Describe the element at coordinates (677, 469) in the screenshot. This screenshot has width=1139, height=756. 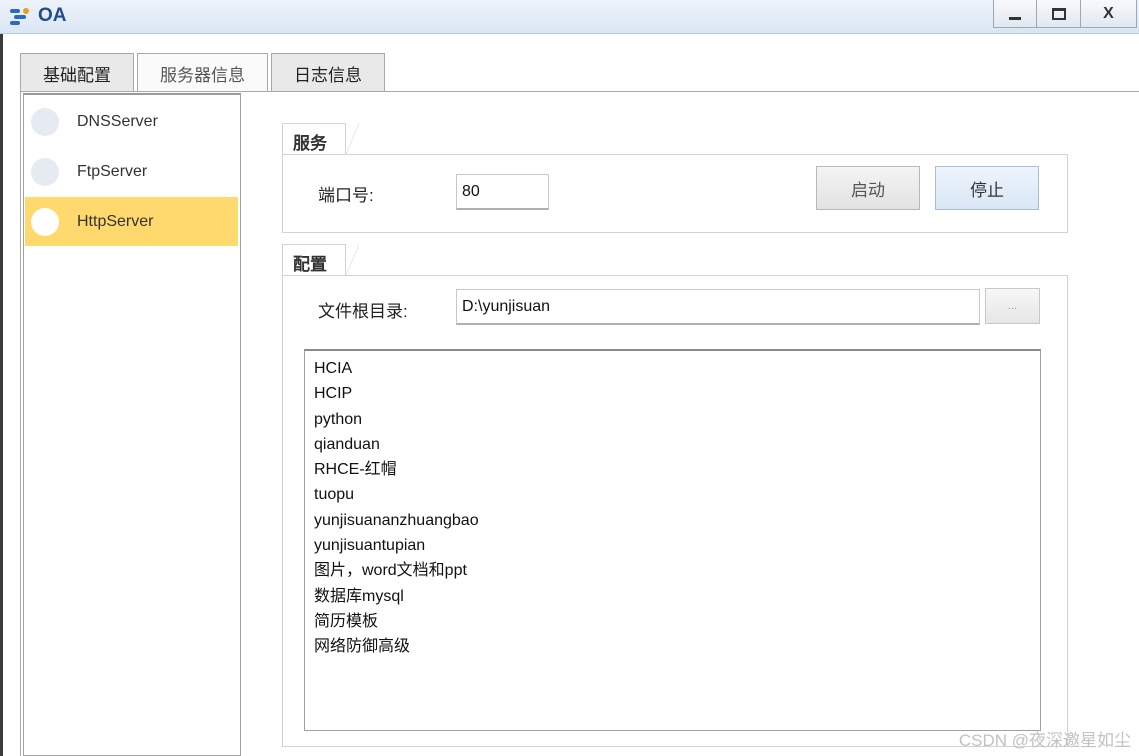
I see `list-item: RHCE-红帽` at that location.